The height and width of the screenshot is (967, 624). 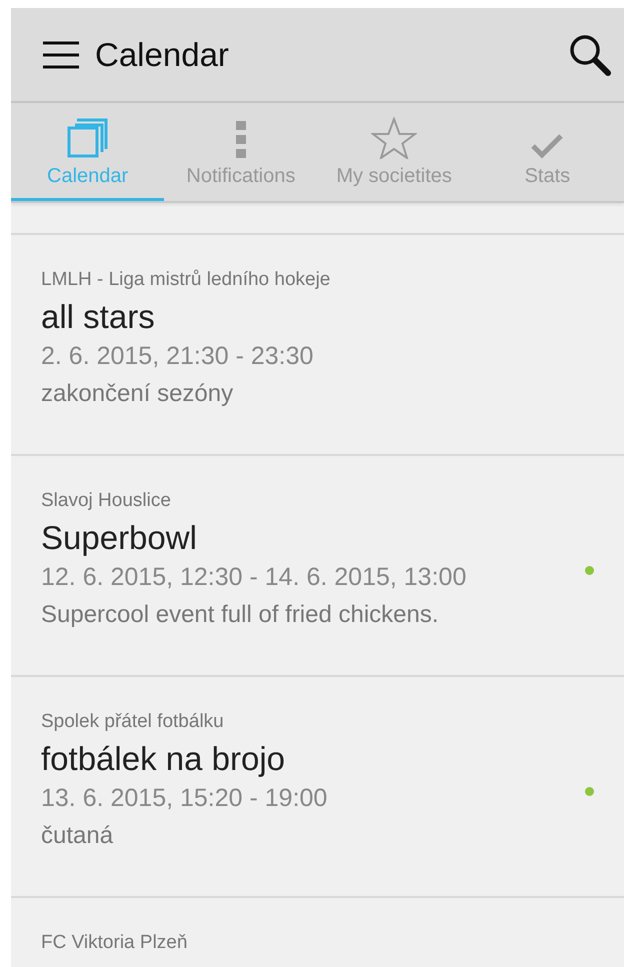 I want to click on search-button, so click(x=590, y=54).